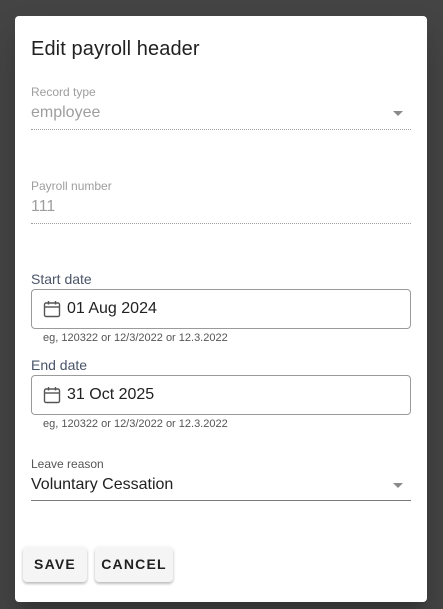 This screenshot has height=609, width=443. I want to click on end-date-field: 31 Oct 2025, so click(221, 395).